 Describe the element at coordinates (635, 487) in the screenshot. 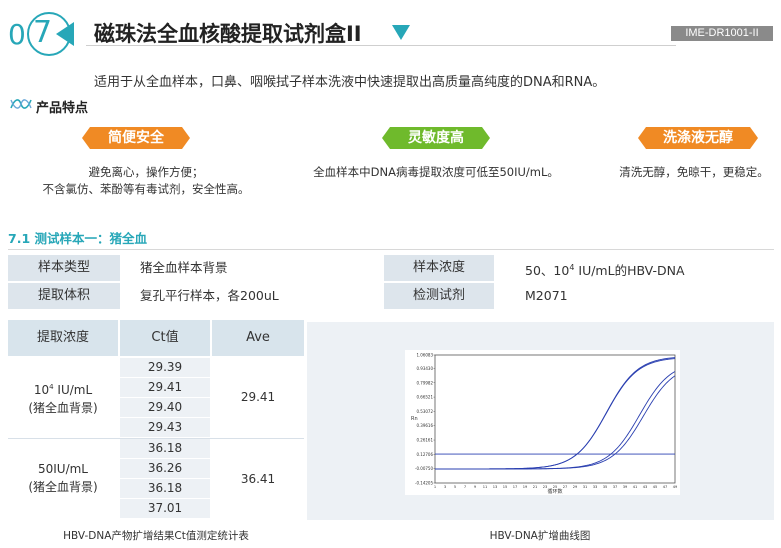

I see `x-tick-label: 41` at that location.